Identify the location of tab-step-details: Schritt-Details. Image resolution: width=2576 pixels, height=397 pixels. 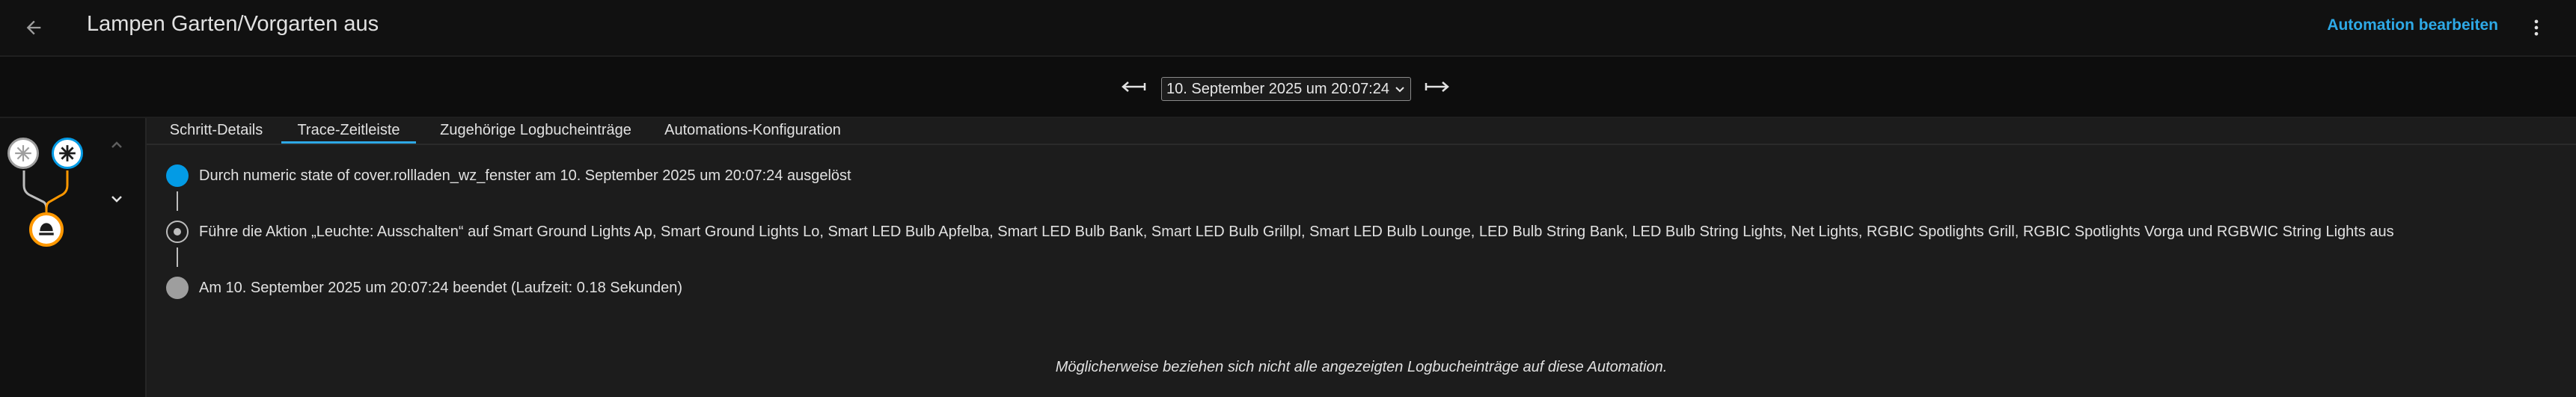
(216, 131).